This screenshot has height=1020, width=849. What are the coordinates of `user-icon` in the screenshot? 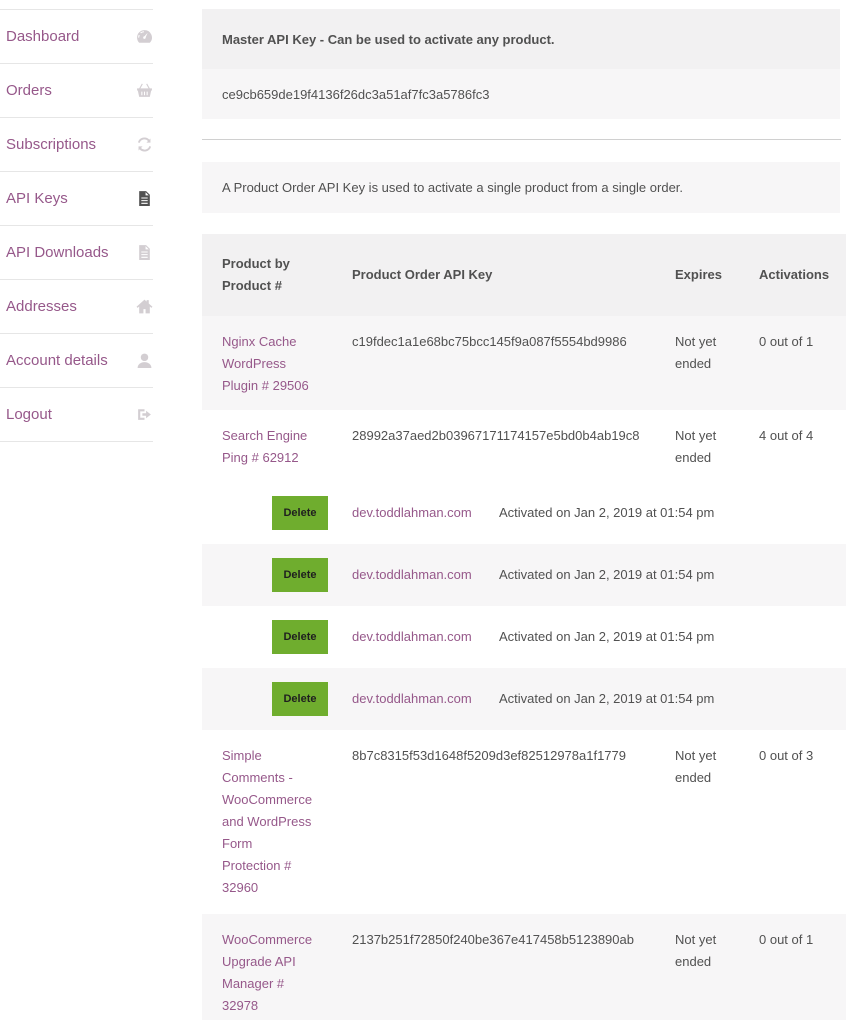 It's located at (144, 361).